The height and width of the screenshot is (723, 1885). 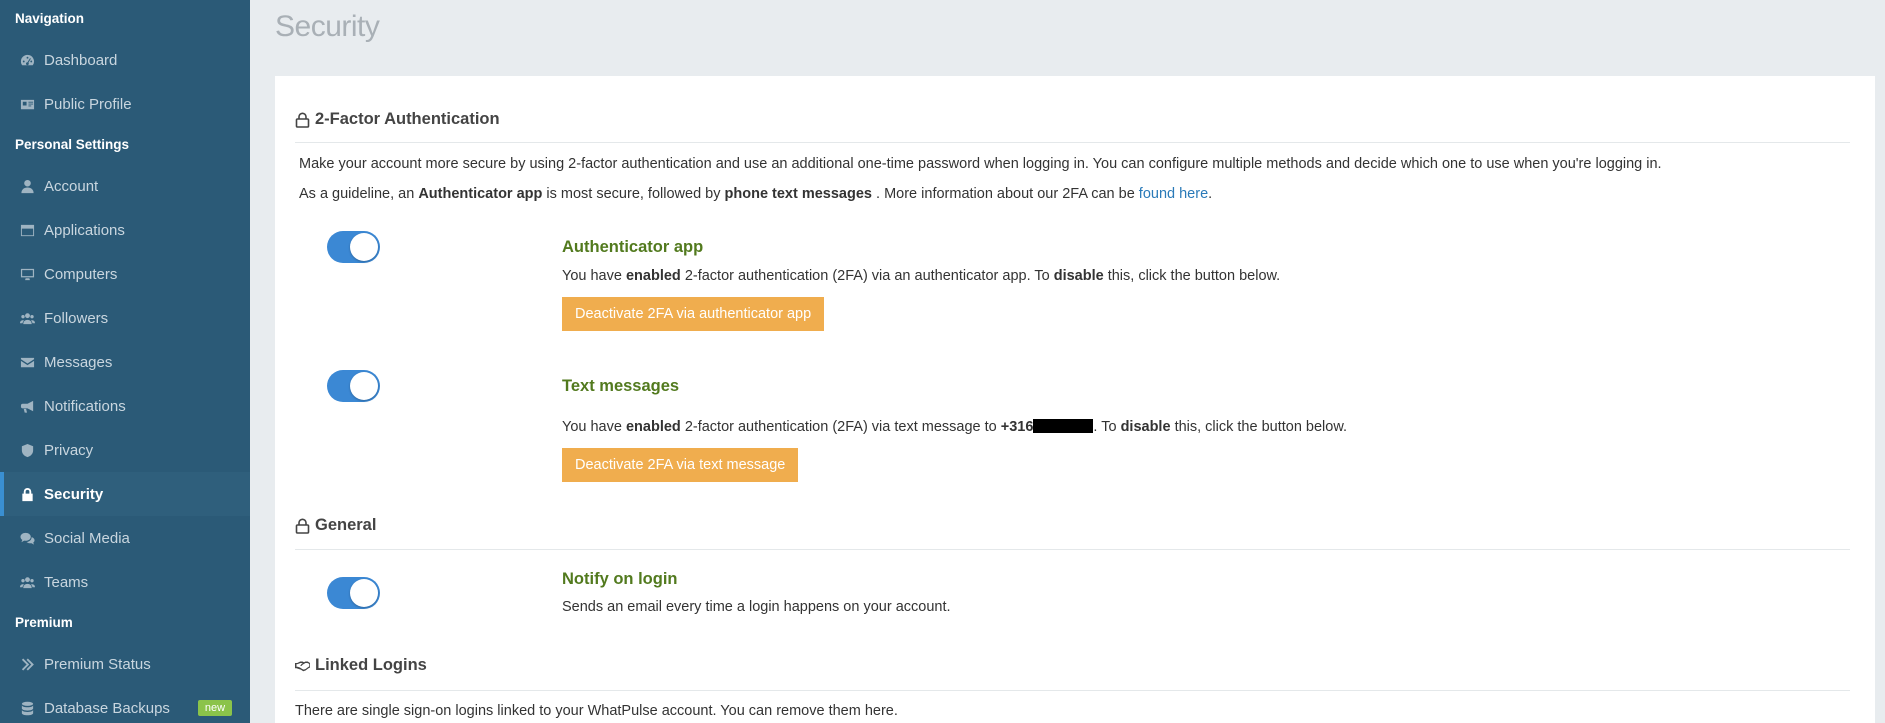 I want to click on sidebar-item-teams: Teams, so click(x=125, y=582).